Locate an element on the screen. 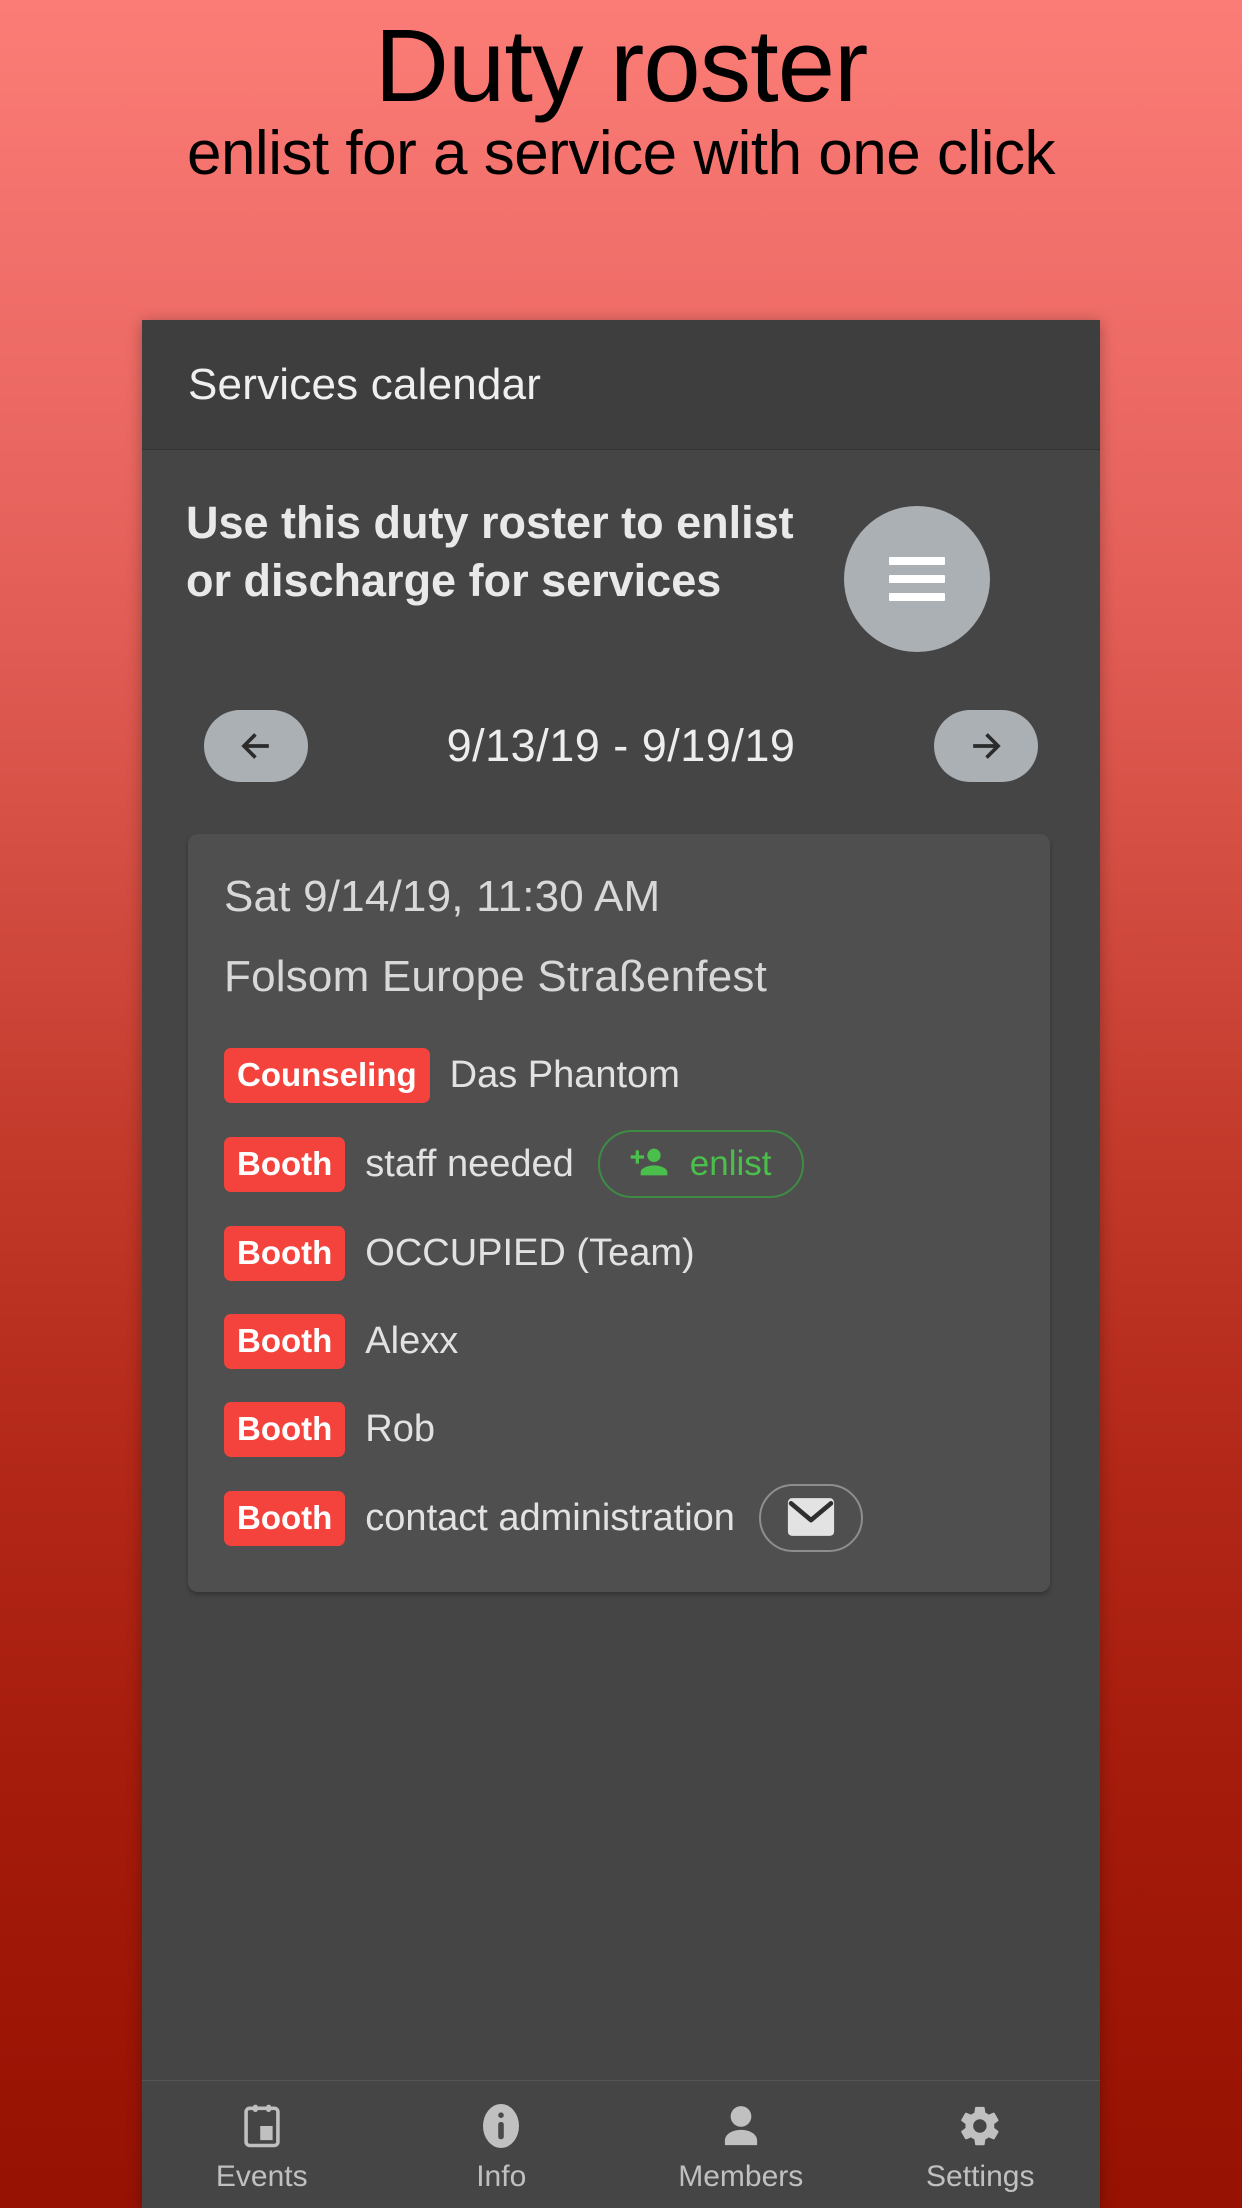 This screenshot has height=2208, width=1242. contact-administration-button is located at coordinates (810, 1518).